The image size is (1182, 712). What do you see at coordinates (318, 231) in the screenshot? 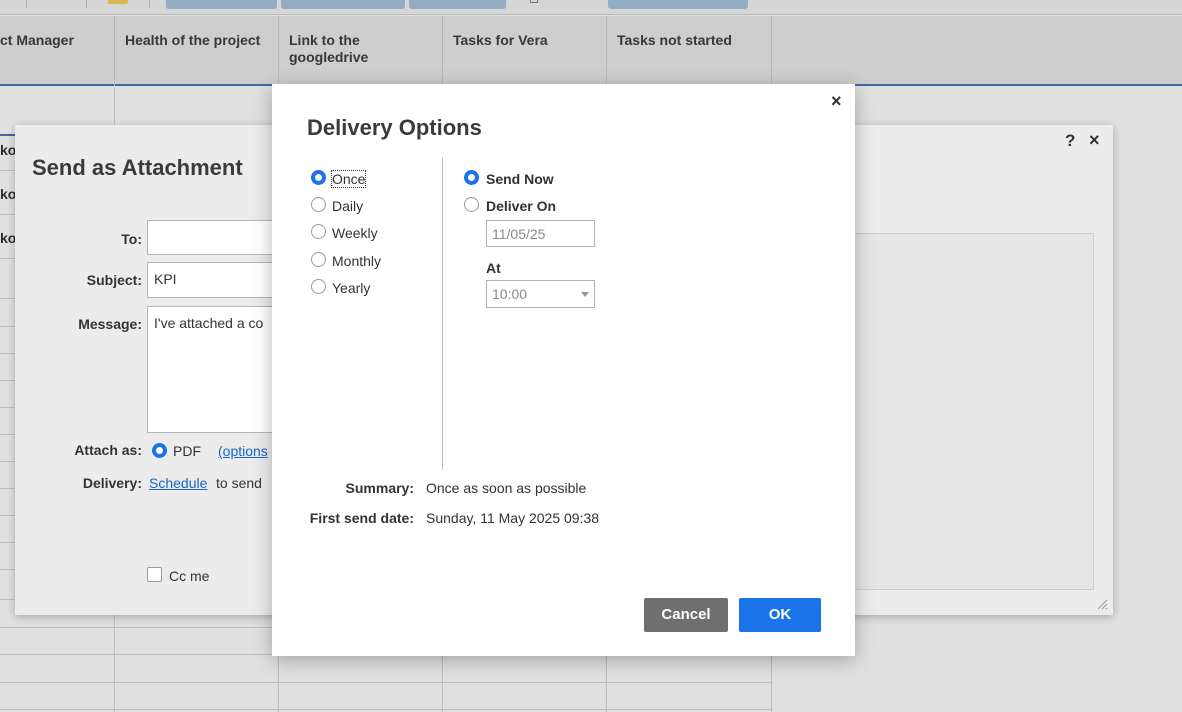
I see `weekly-radio` at bounding box center [318, 231].